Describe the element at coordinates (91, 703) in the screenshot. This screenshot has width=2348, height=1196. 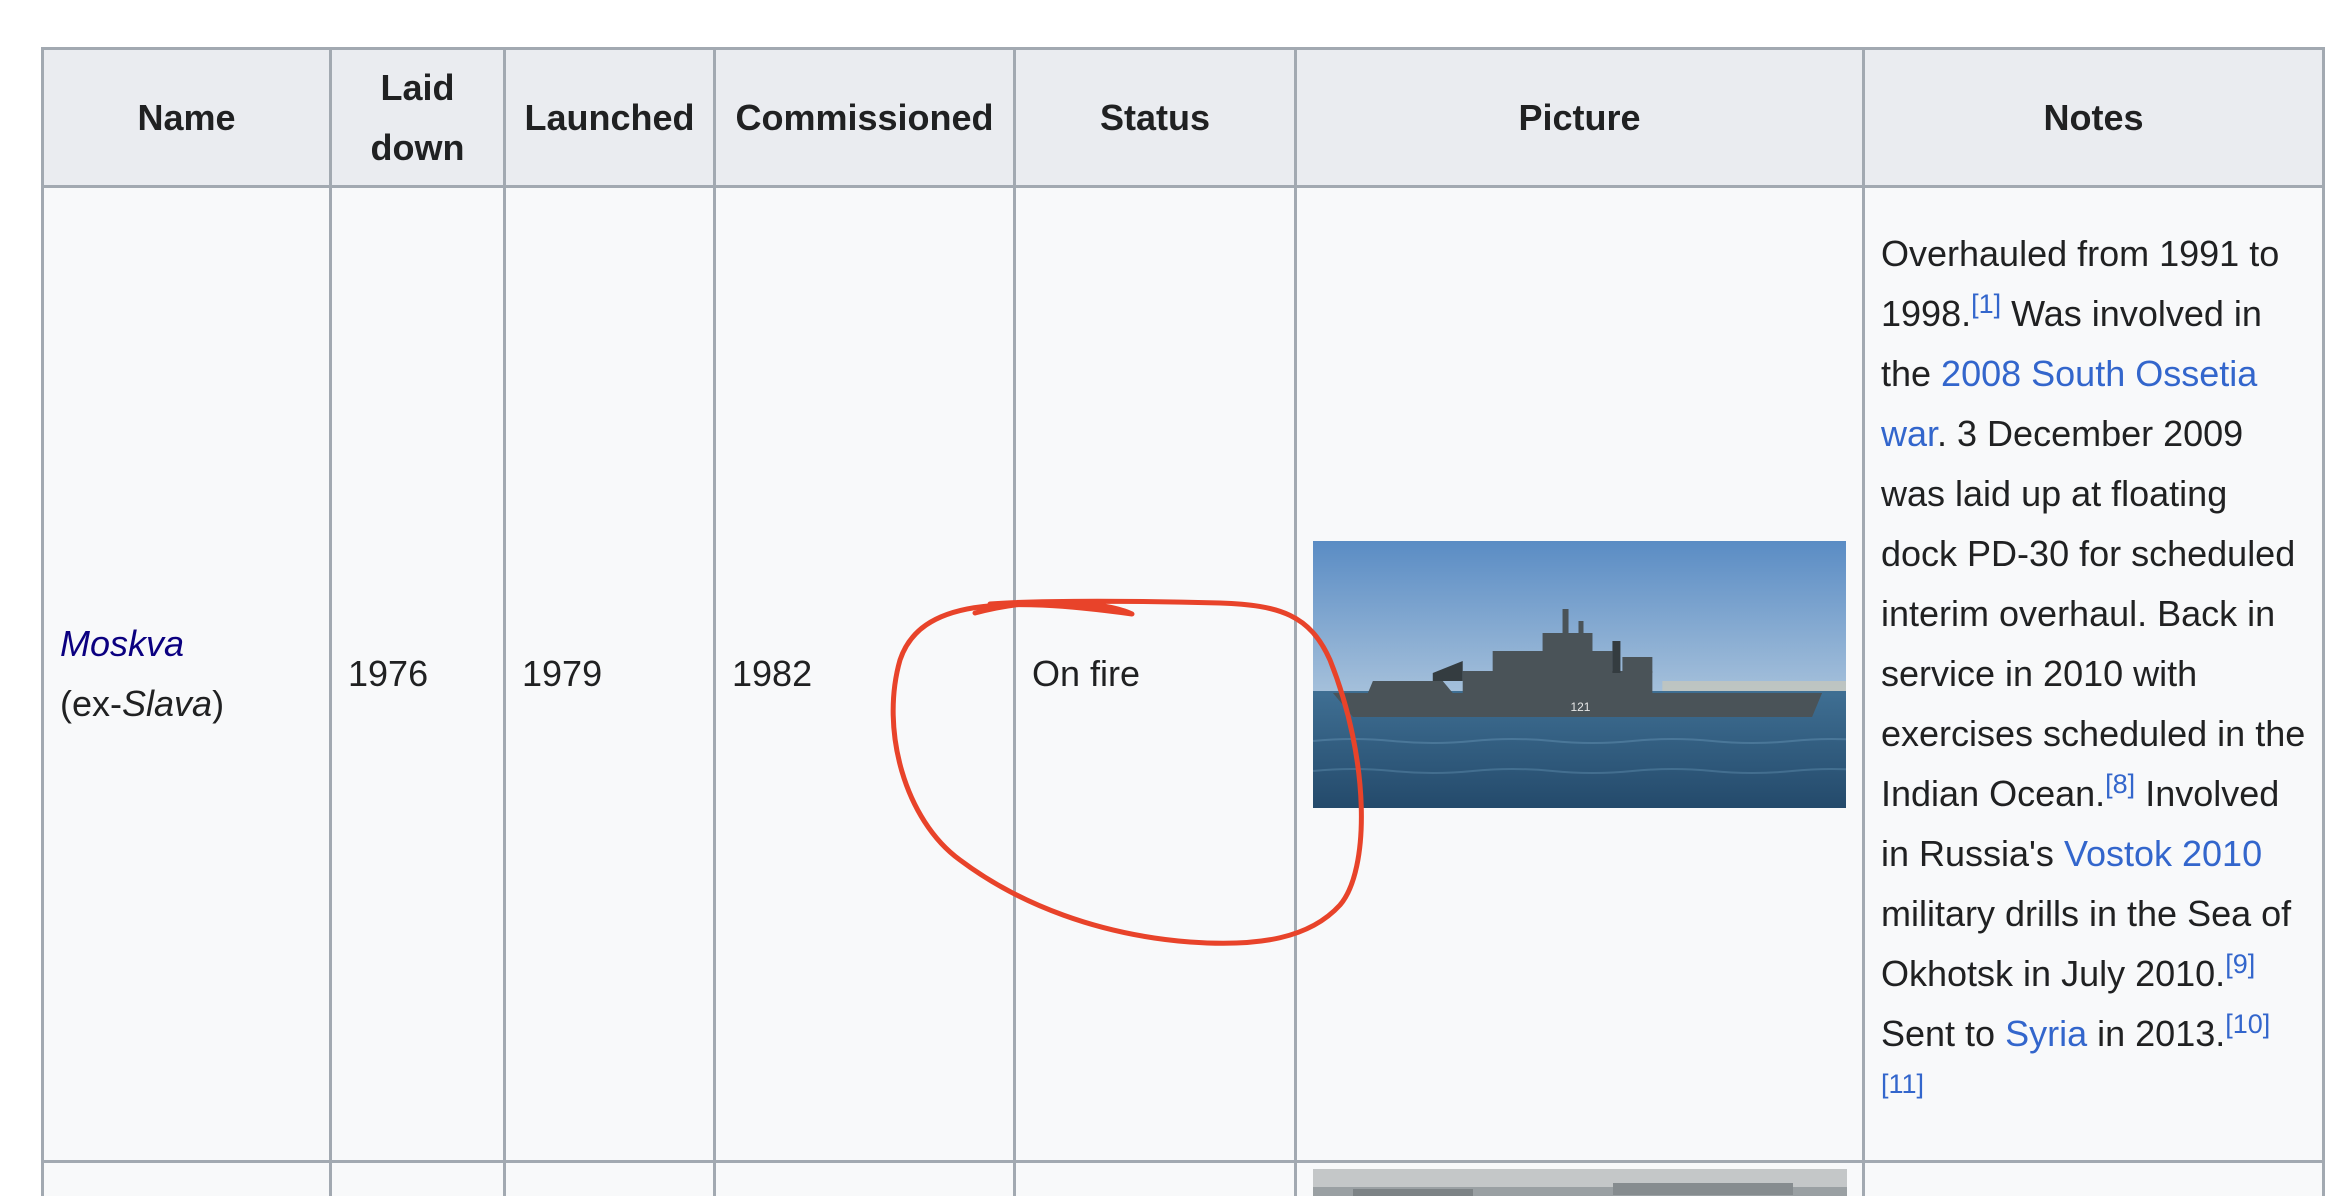
I see `former-name-prefix: (ex-` at that location.